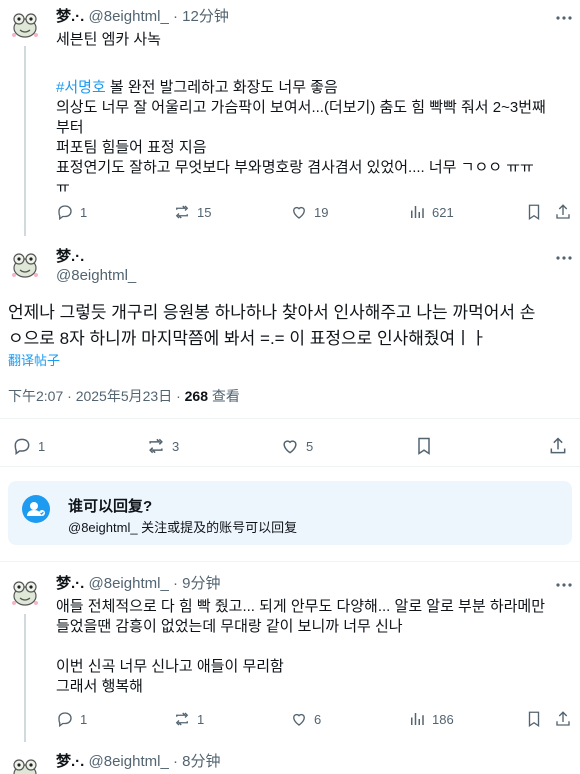  Describe the element at coordinates (170, 666) in the screenshot. I see `text-line: 이번 신곡 너무 신나고 애들이 무리함` at that location.